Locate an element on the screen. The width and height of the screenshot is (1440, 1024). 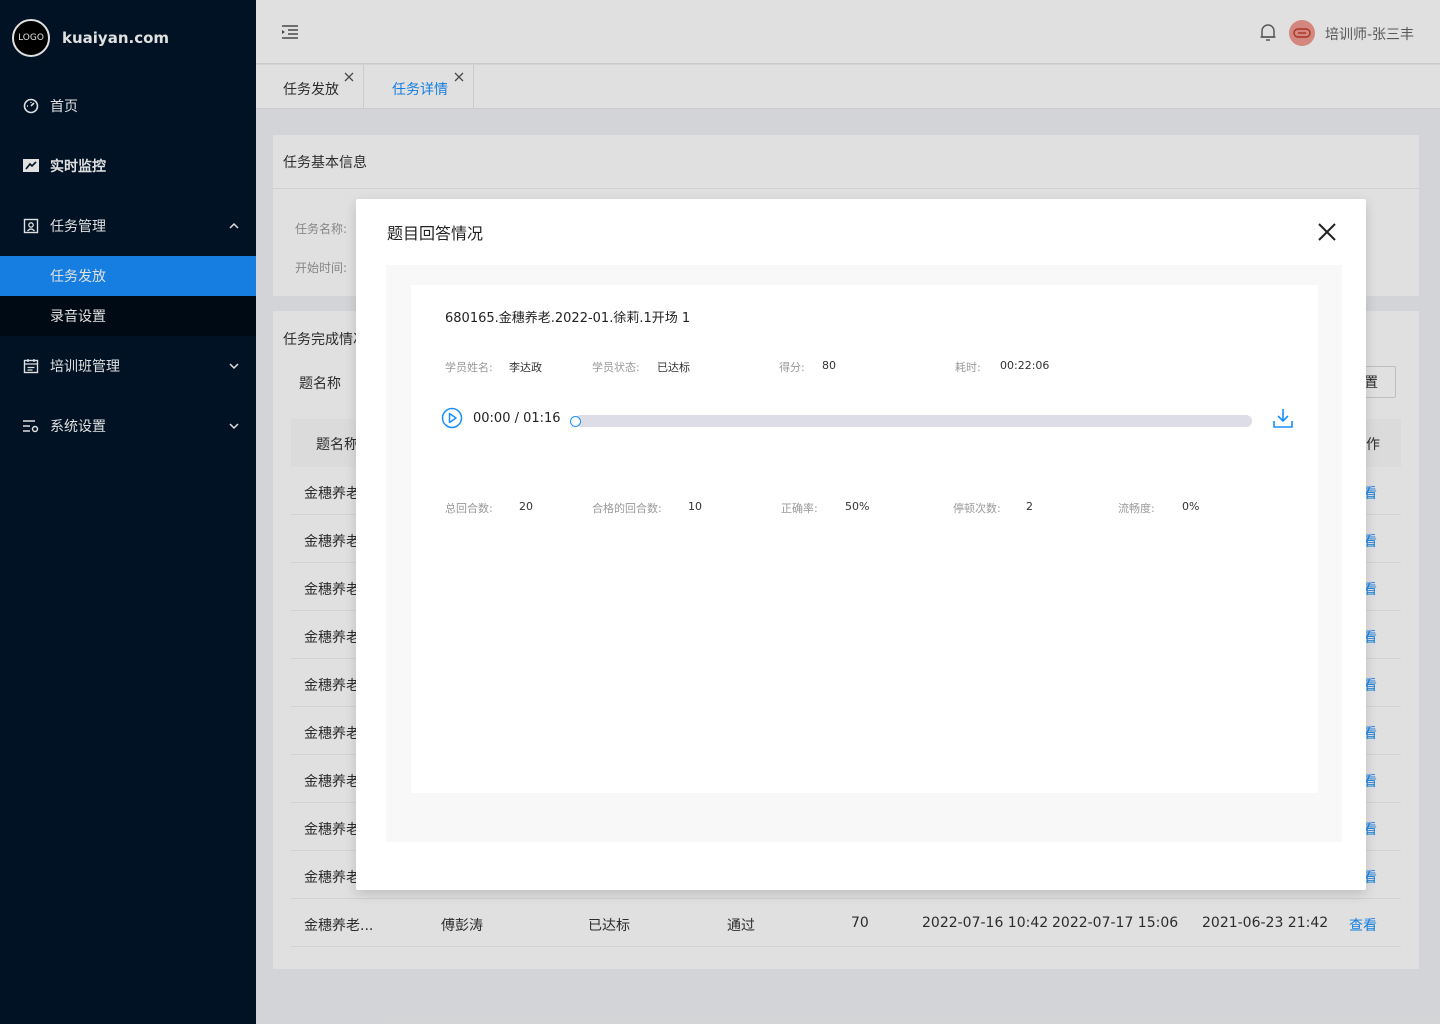
total-rounds: 20 is located at coordinates (526, 506).